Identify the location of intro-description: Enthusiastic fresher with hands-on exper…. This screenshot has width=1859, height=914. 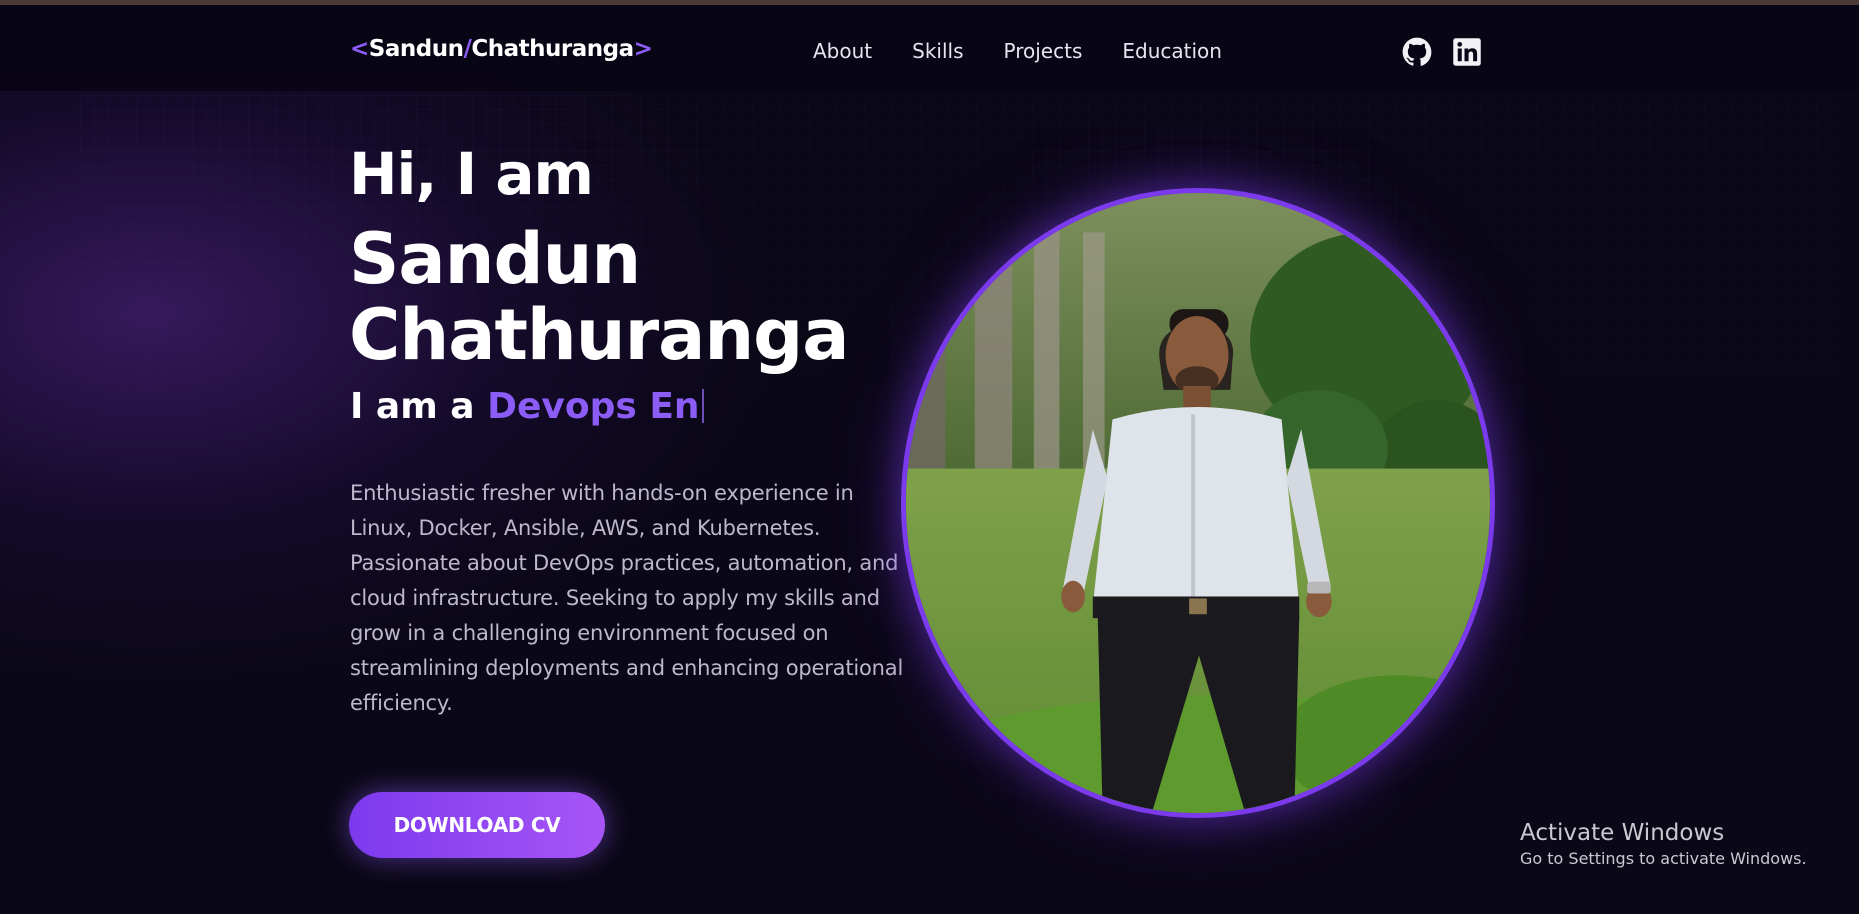
(627, 598).